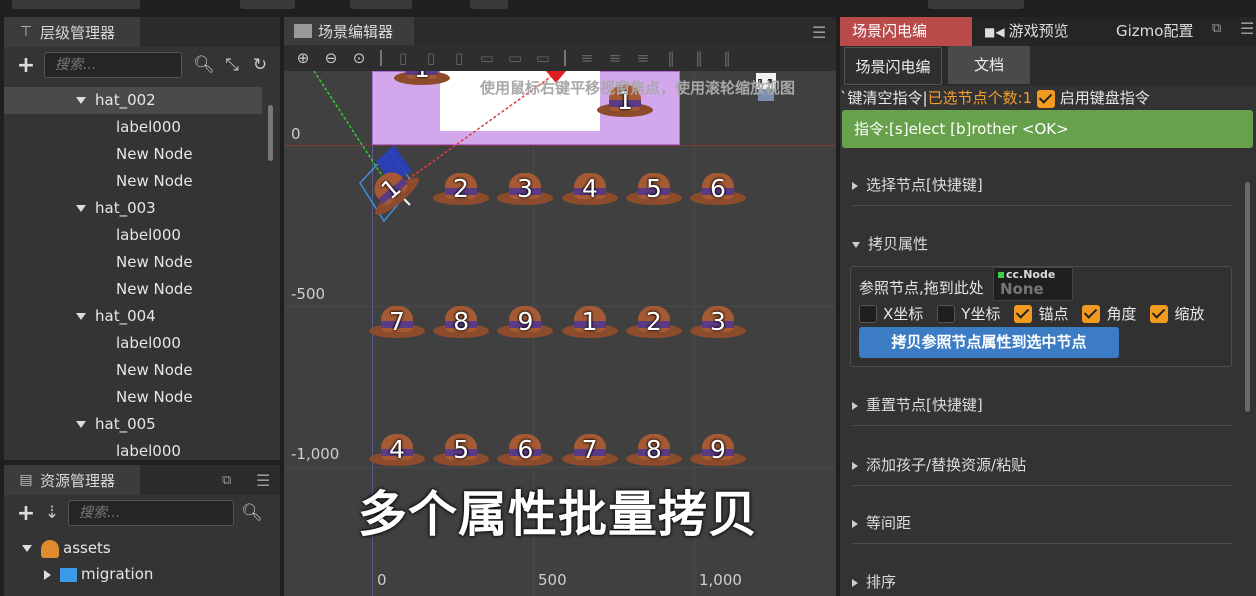 Image resolution: width=1256 pixels, height=596 pixels. Describe the element at coordinates (1109, 313) in the screenshot. I see `check-angle: 角度` at that location.